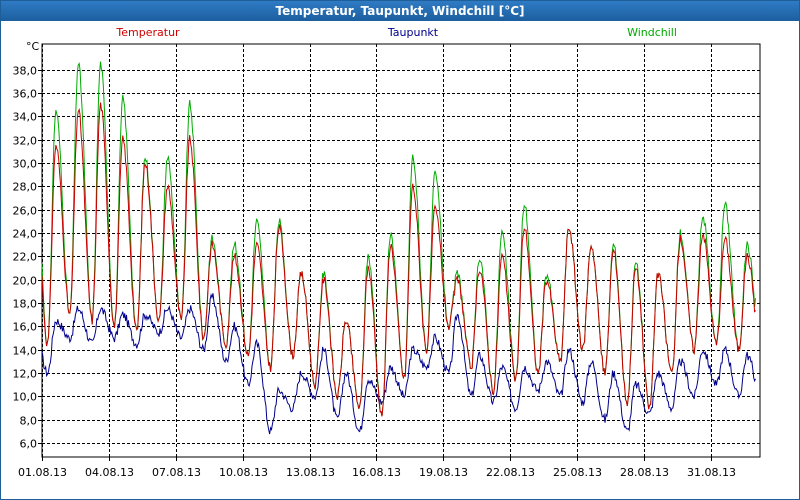  What do you see at coordinates (25, 304) in the screenshot?
I see `y-tick-label: 18,0` at bounding box center [25, 304].